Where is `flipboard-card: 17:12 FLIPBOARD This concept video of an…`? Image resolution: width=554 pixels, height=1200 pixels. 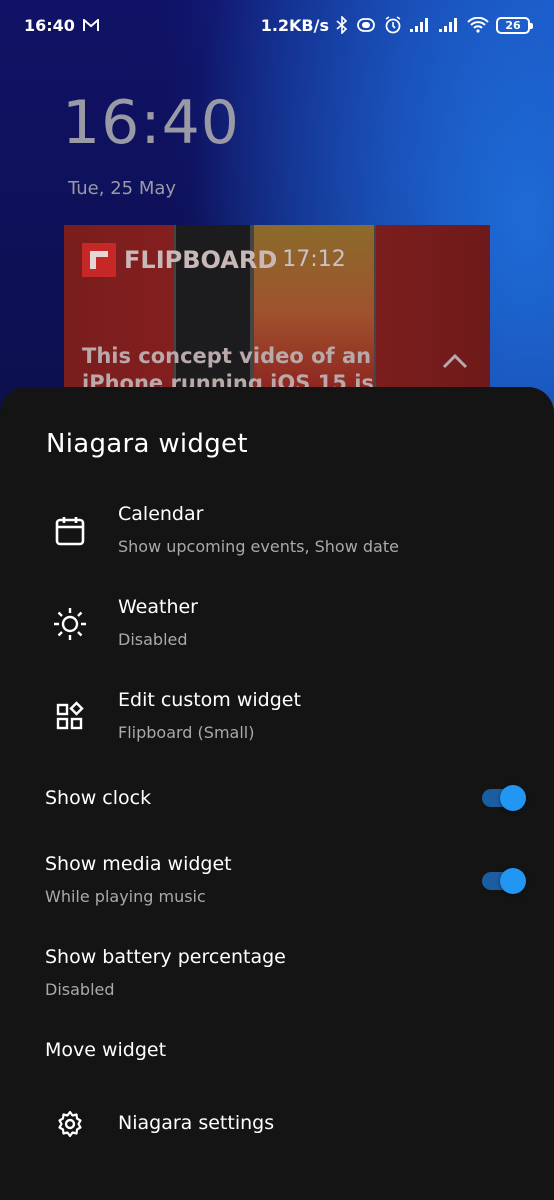
flipboard-card: 17:12 FLIPBOARD This concept video of an… is located at coordinates (277, 312).